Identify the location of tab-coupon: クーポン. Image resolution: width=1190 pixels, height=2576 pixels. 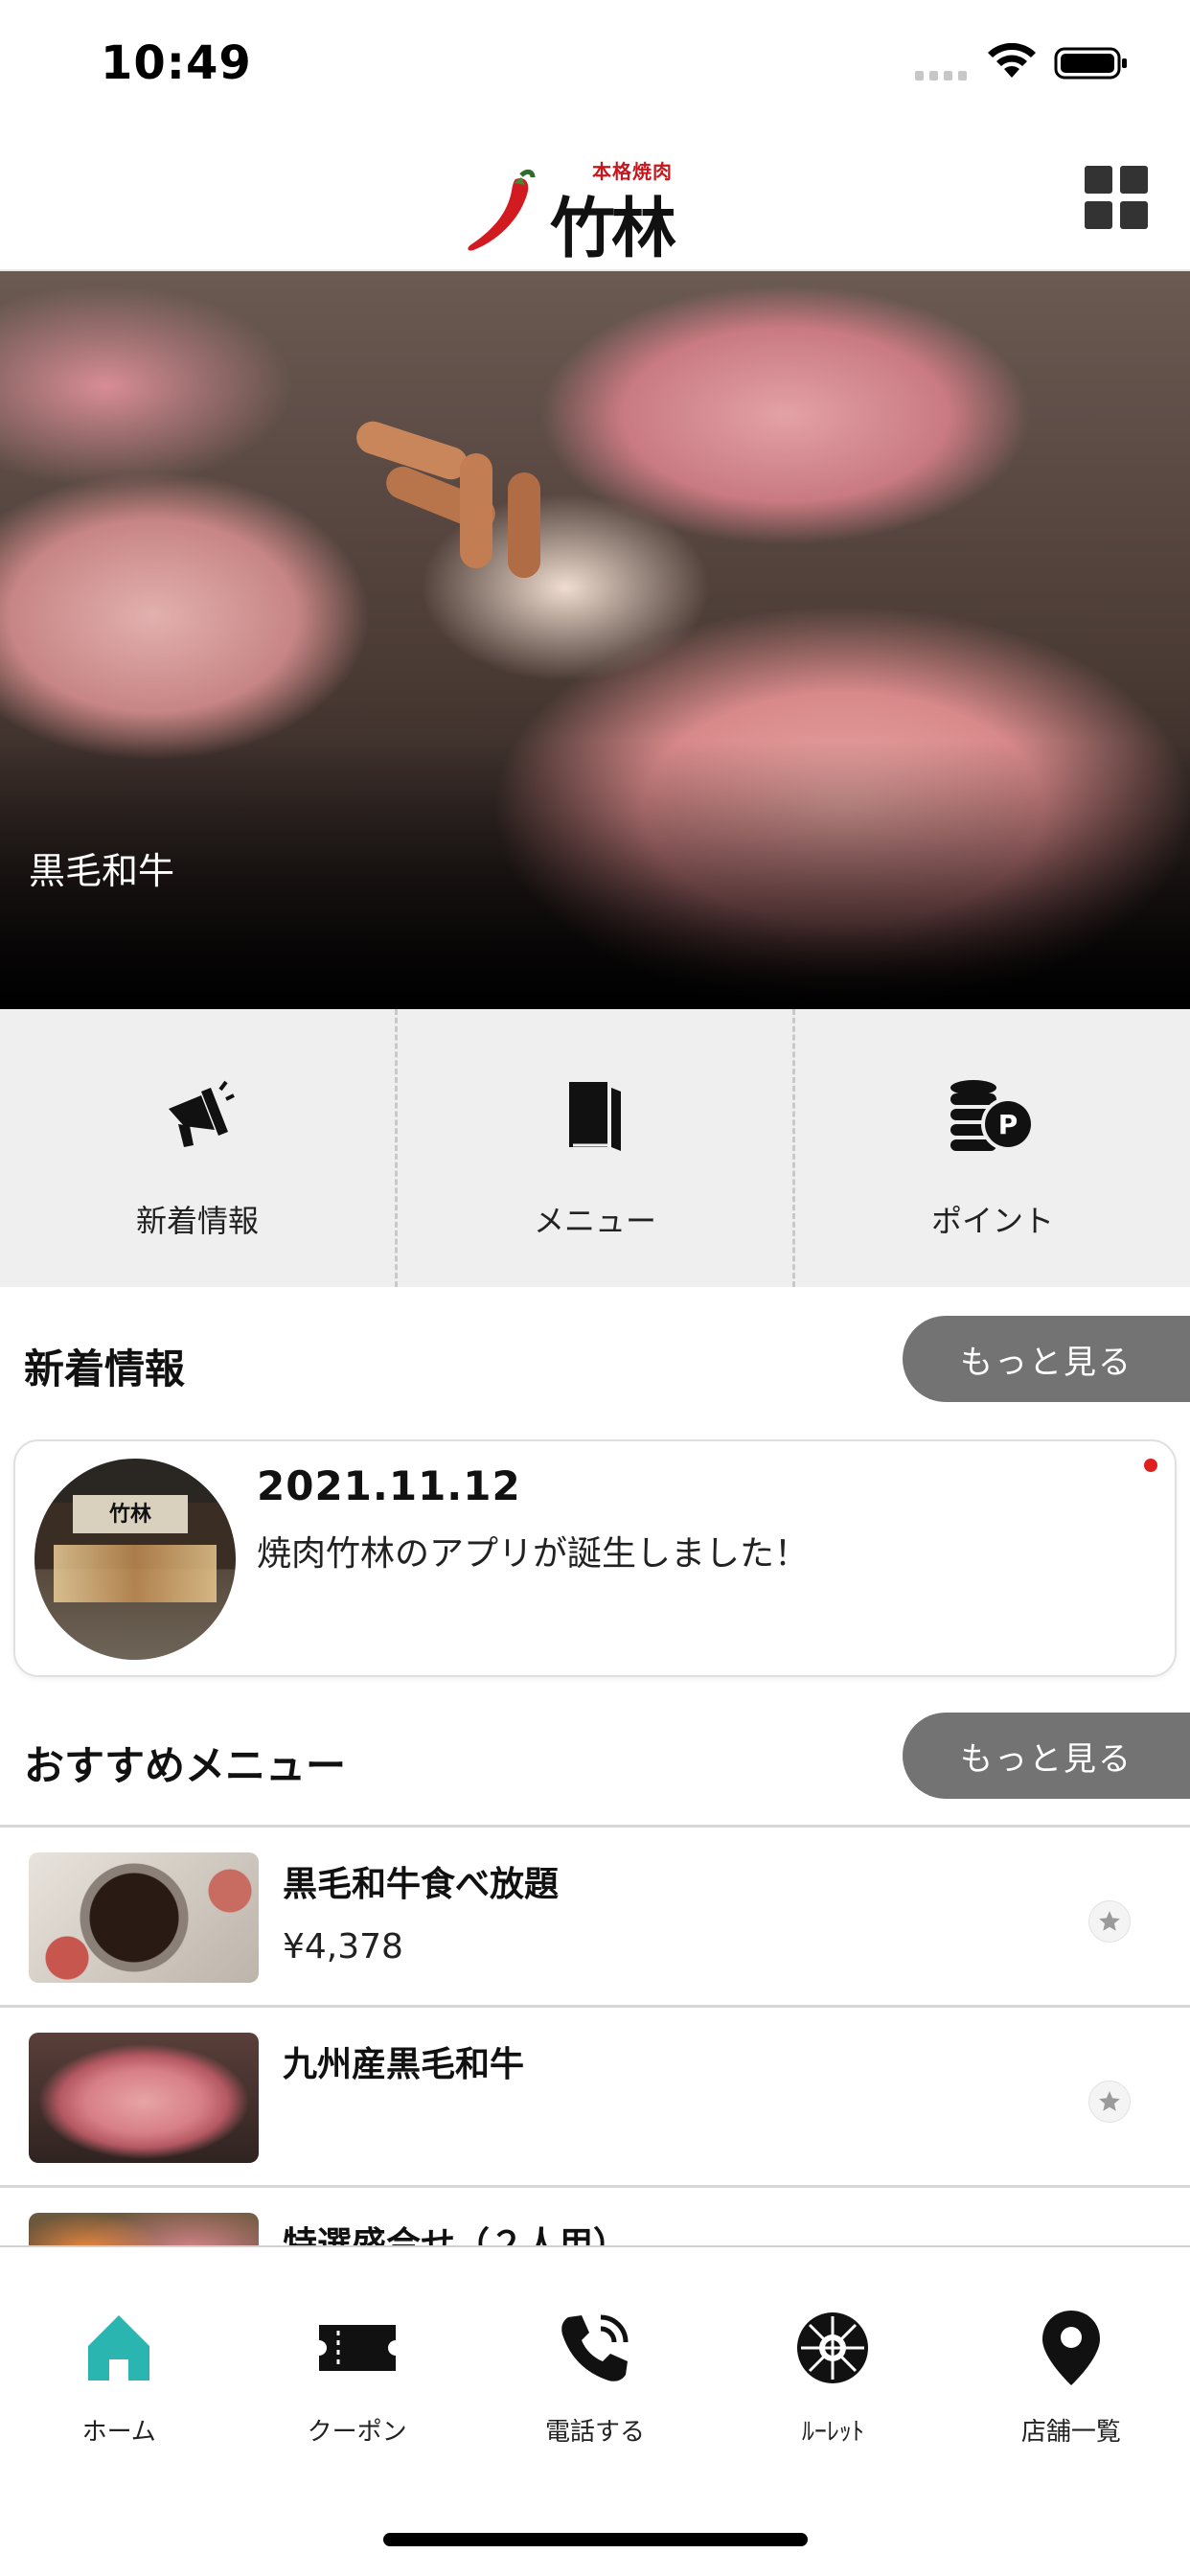
(357, 2386).